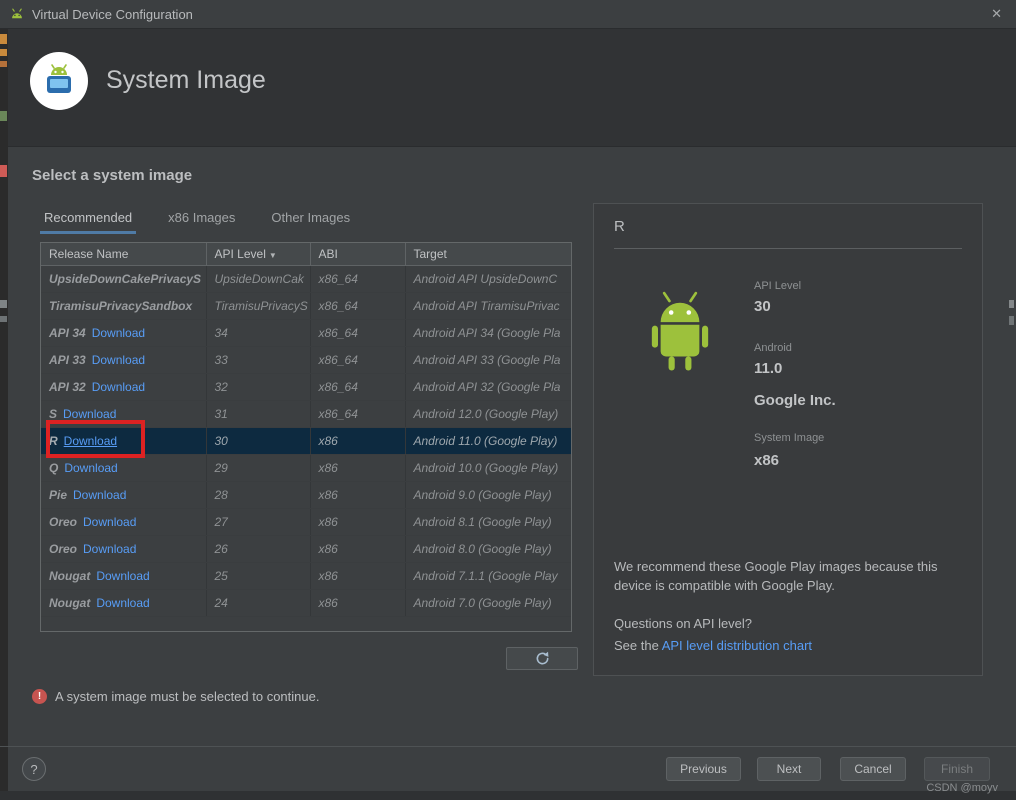 Image resolution: width=1016 pixels, height=800 pixels. I want to click on column-header-abi: ABI, so click(358, 254).